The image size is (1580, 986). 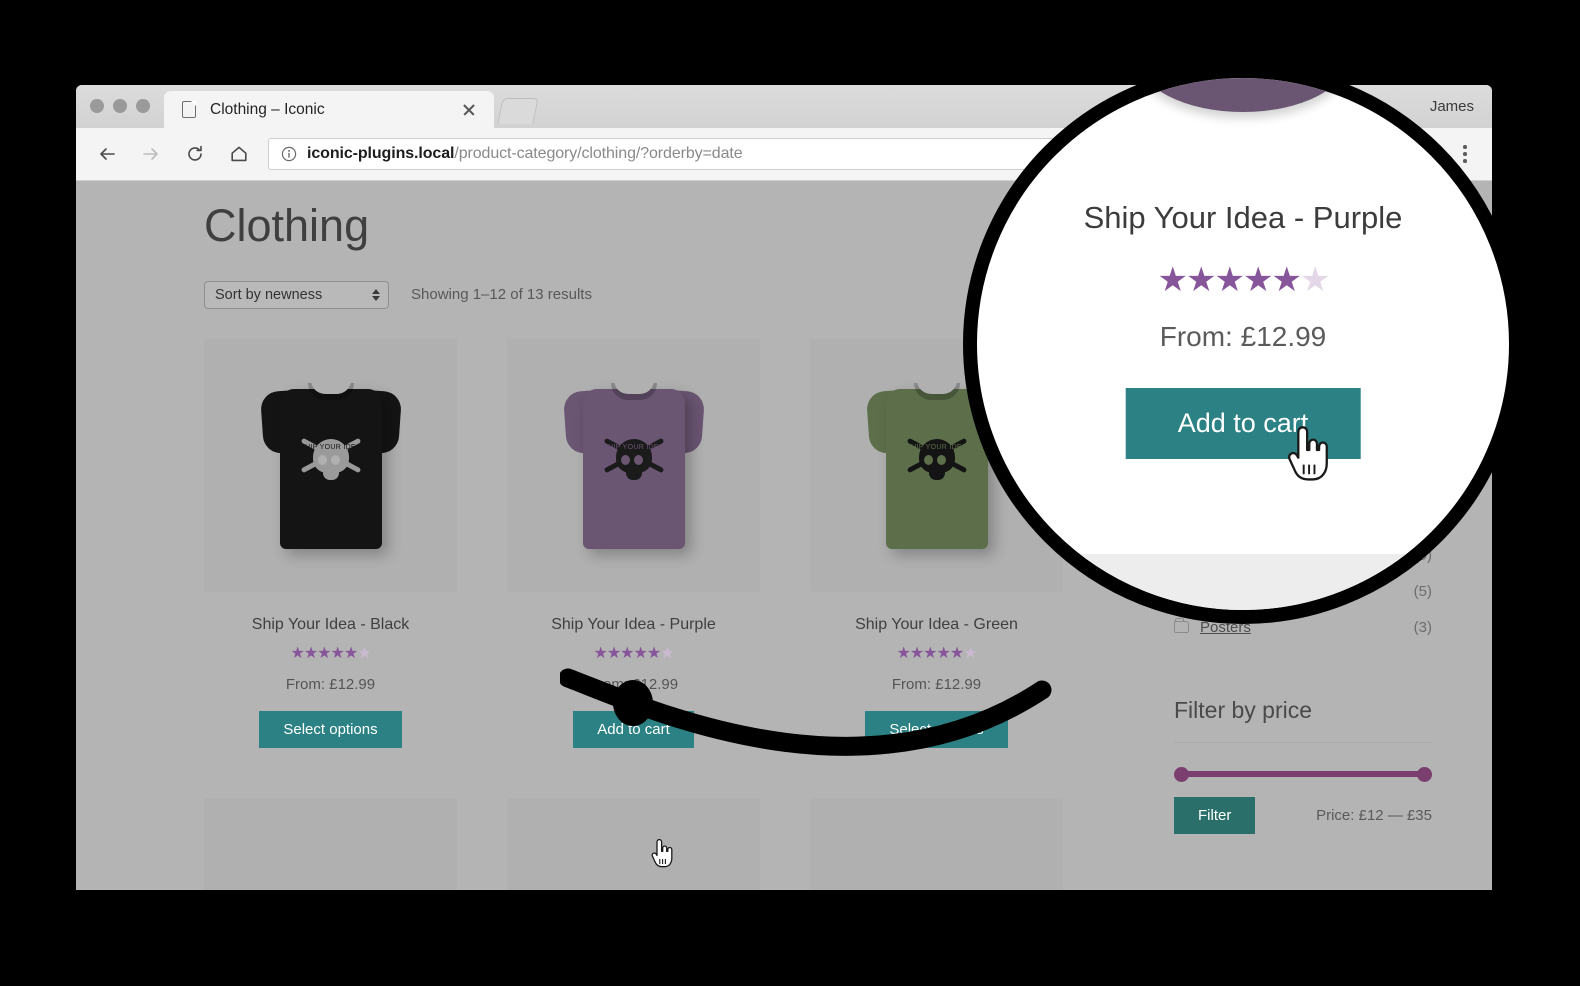 What do you see at coordinates (1303, 815) in the screenshot?
I see `filter-controls: Filter Price: £12 — £35` at bounding box center [1303, 815].